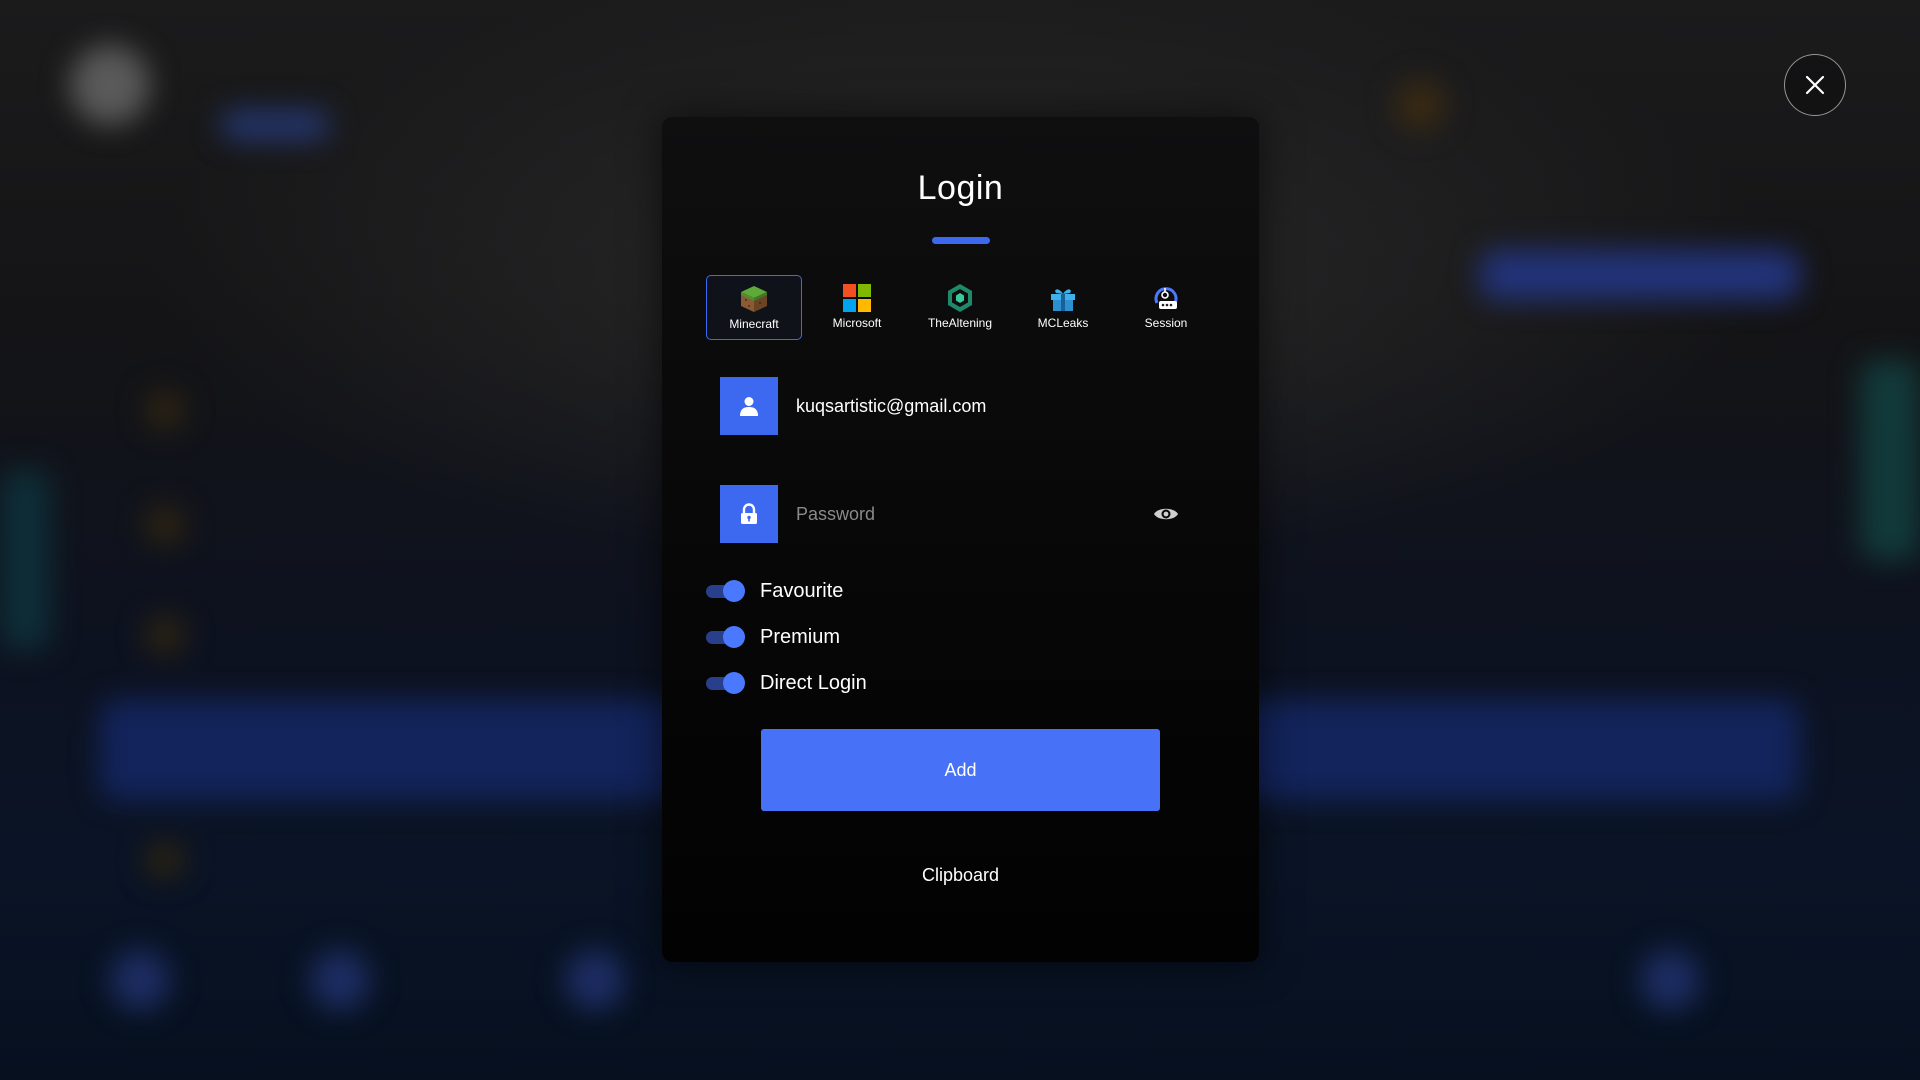  I want to click on eye-icon, so click(1166, 514).